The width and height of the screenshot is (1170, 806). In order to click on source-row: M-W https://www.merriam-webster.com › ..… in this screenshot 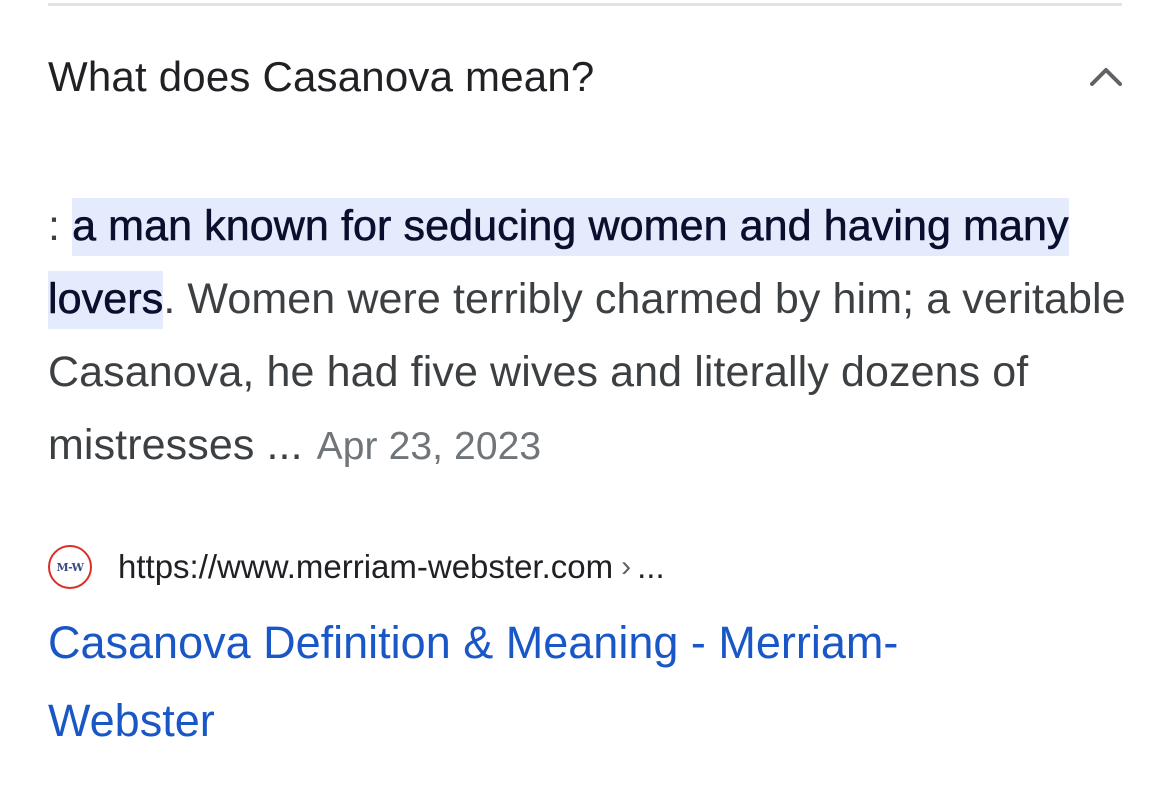, I will do `click(356, 567)`.